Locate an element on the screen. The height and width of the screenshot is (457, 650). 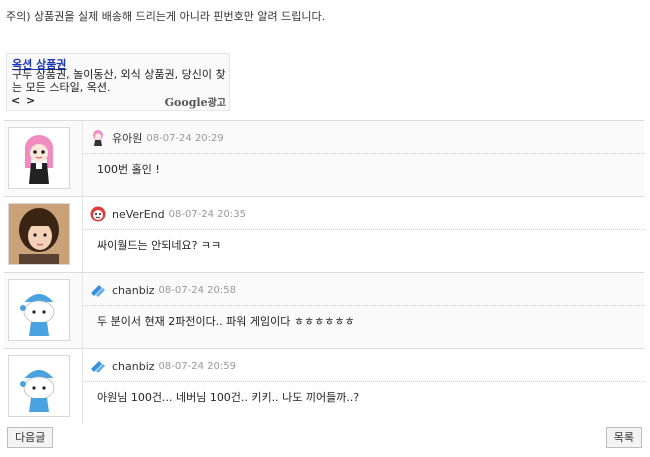
photo-person-avatar is located at coordinates (39, 234).